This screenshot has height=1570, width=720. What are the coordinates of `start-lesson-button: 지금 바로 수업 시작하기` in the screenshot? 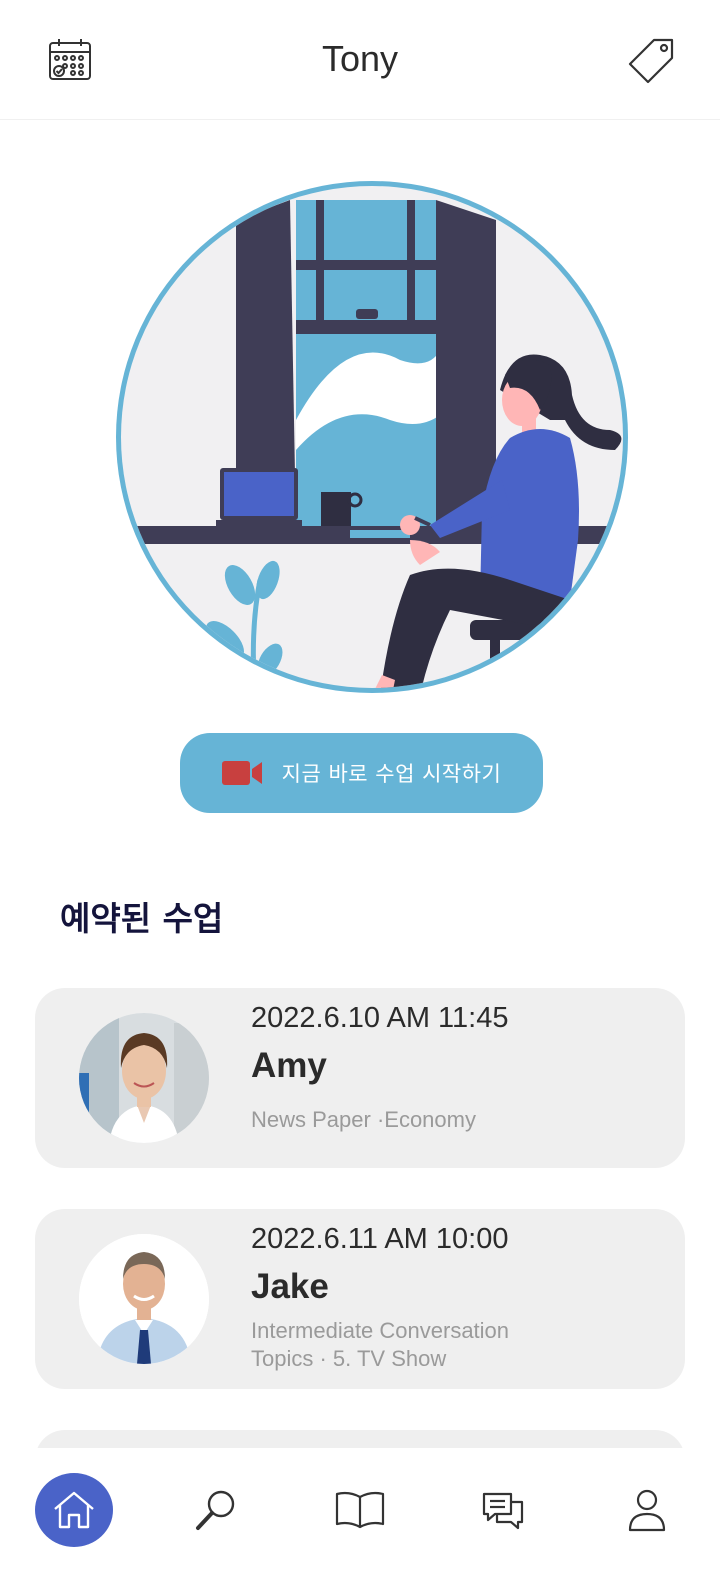 It's located at (361, 773).